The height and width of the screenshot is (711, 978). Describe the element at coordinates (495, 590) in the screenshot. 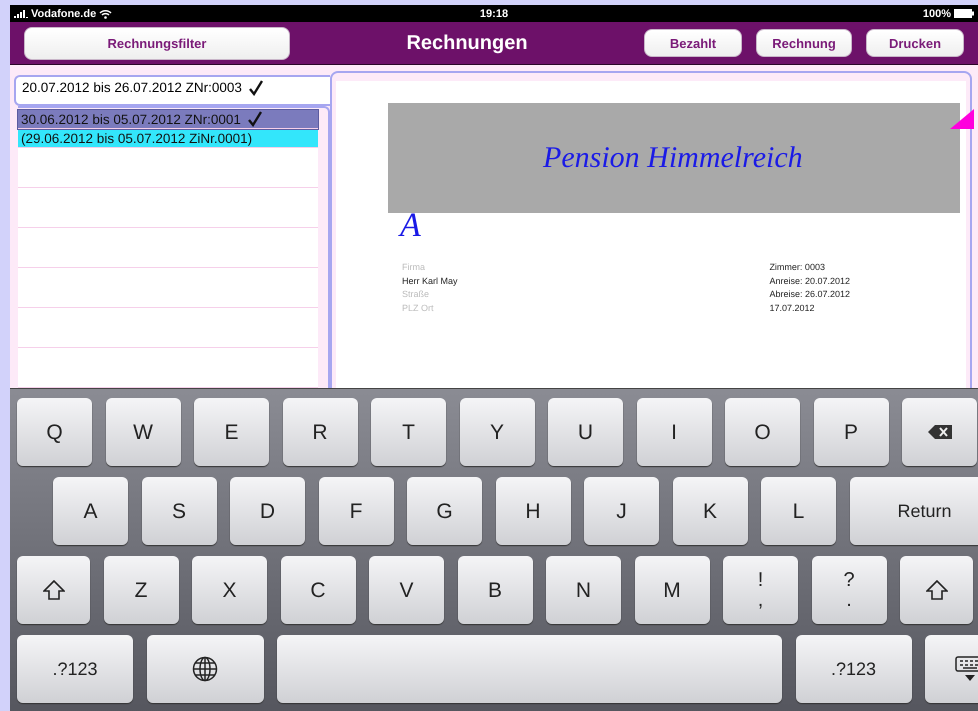

I see `letter-key: B` at that location.